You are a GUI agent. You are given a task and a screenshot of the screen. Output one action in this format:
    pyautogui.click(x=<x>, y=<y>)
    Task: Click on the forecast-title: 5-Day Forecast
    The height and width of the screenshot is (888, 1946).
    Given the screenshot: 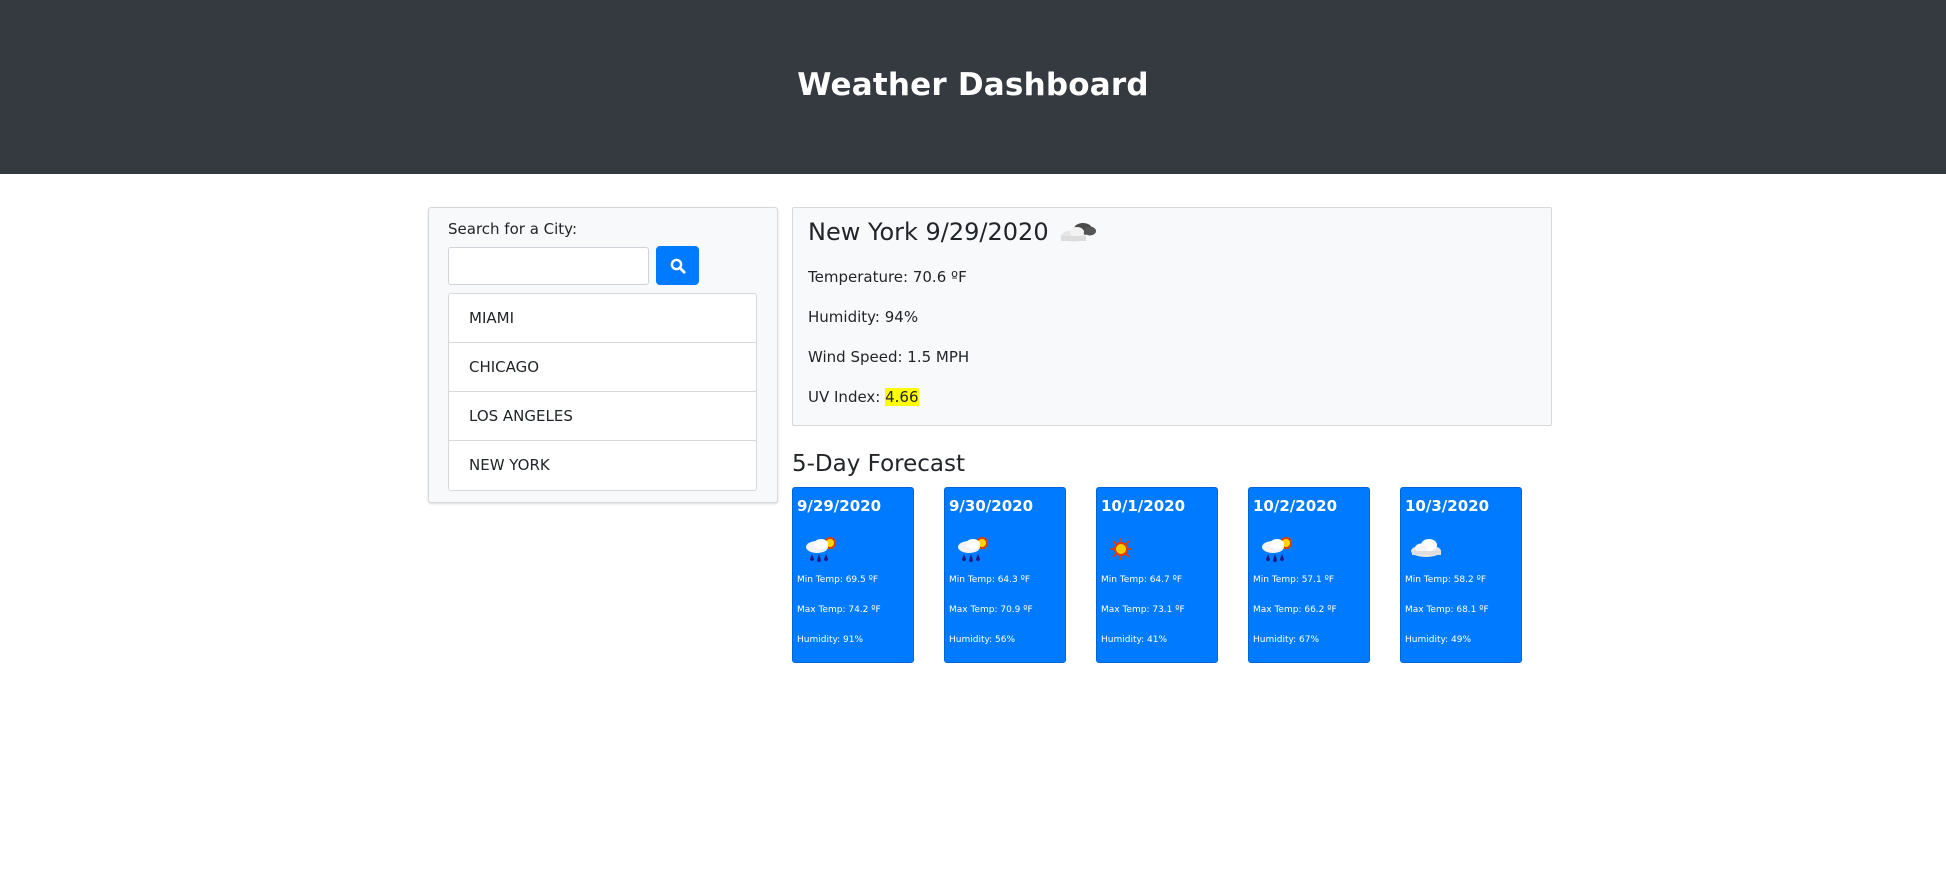 What is the action you would take?
    pyautogui.click(x=878, y=464)
    